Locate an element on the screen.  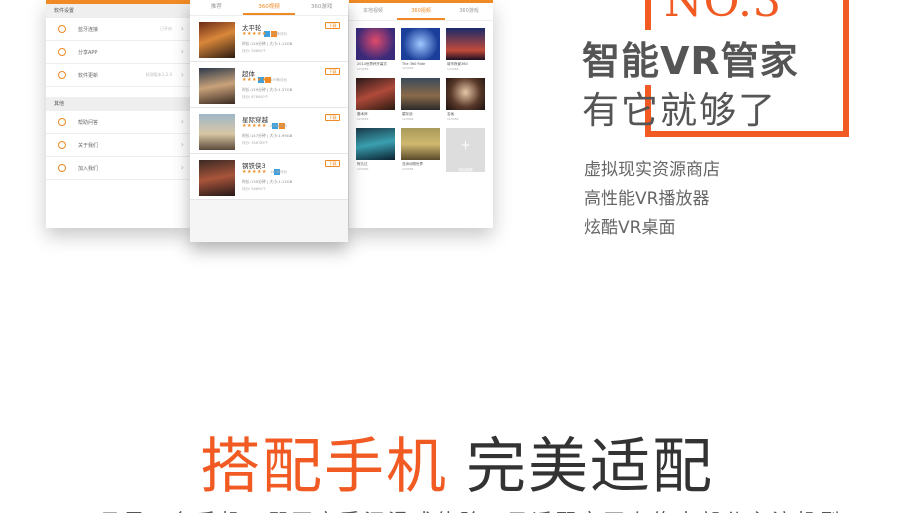
heading-rest: 完美适配 is located at coordinates (590, 467).